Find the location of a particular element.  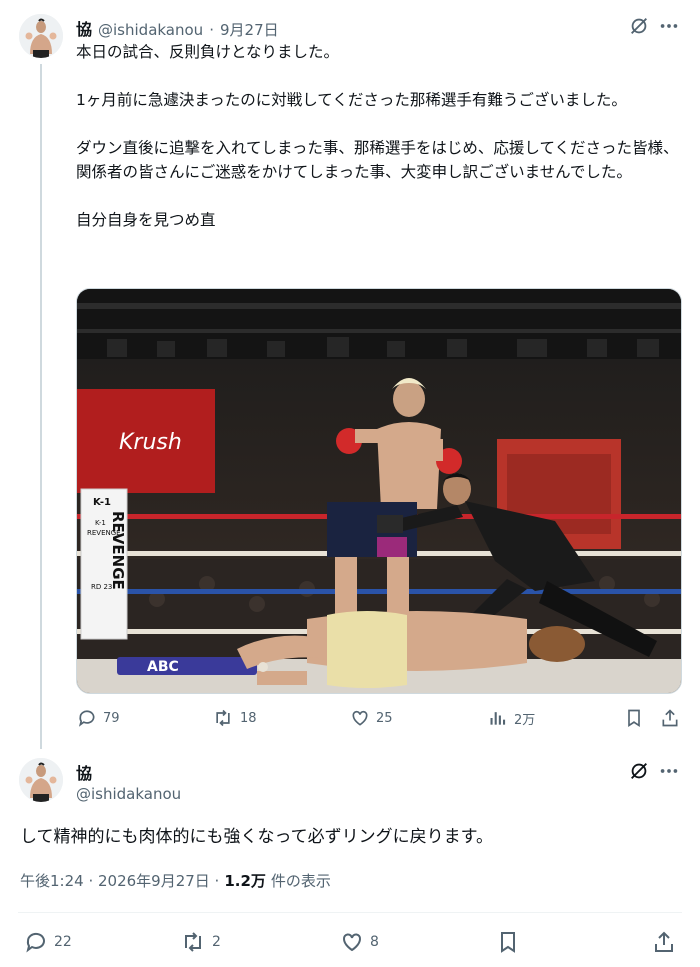

reply-button: 79 is located at coordinates (98, 718).